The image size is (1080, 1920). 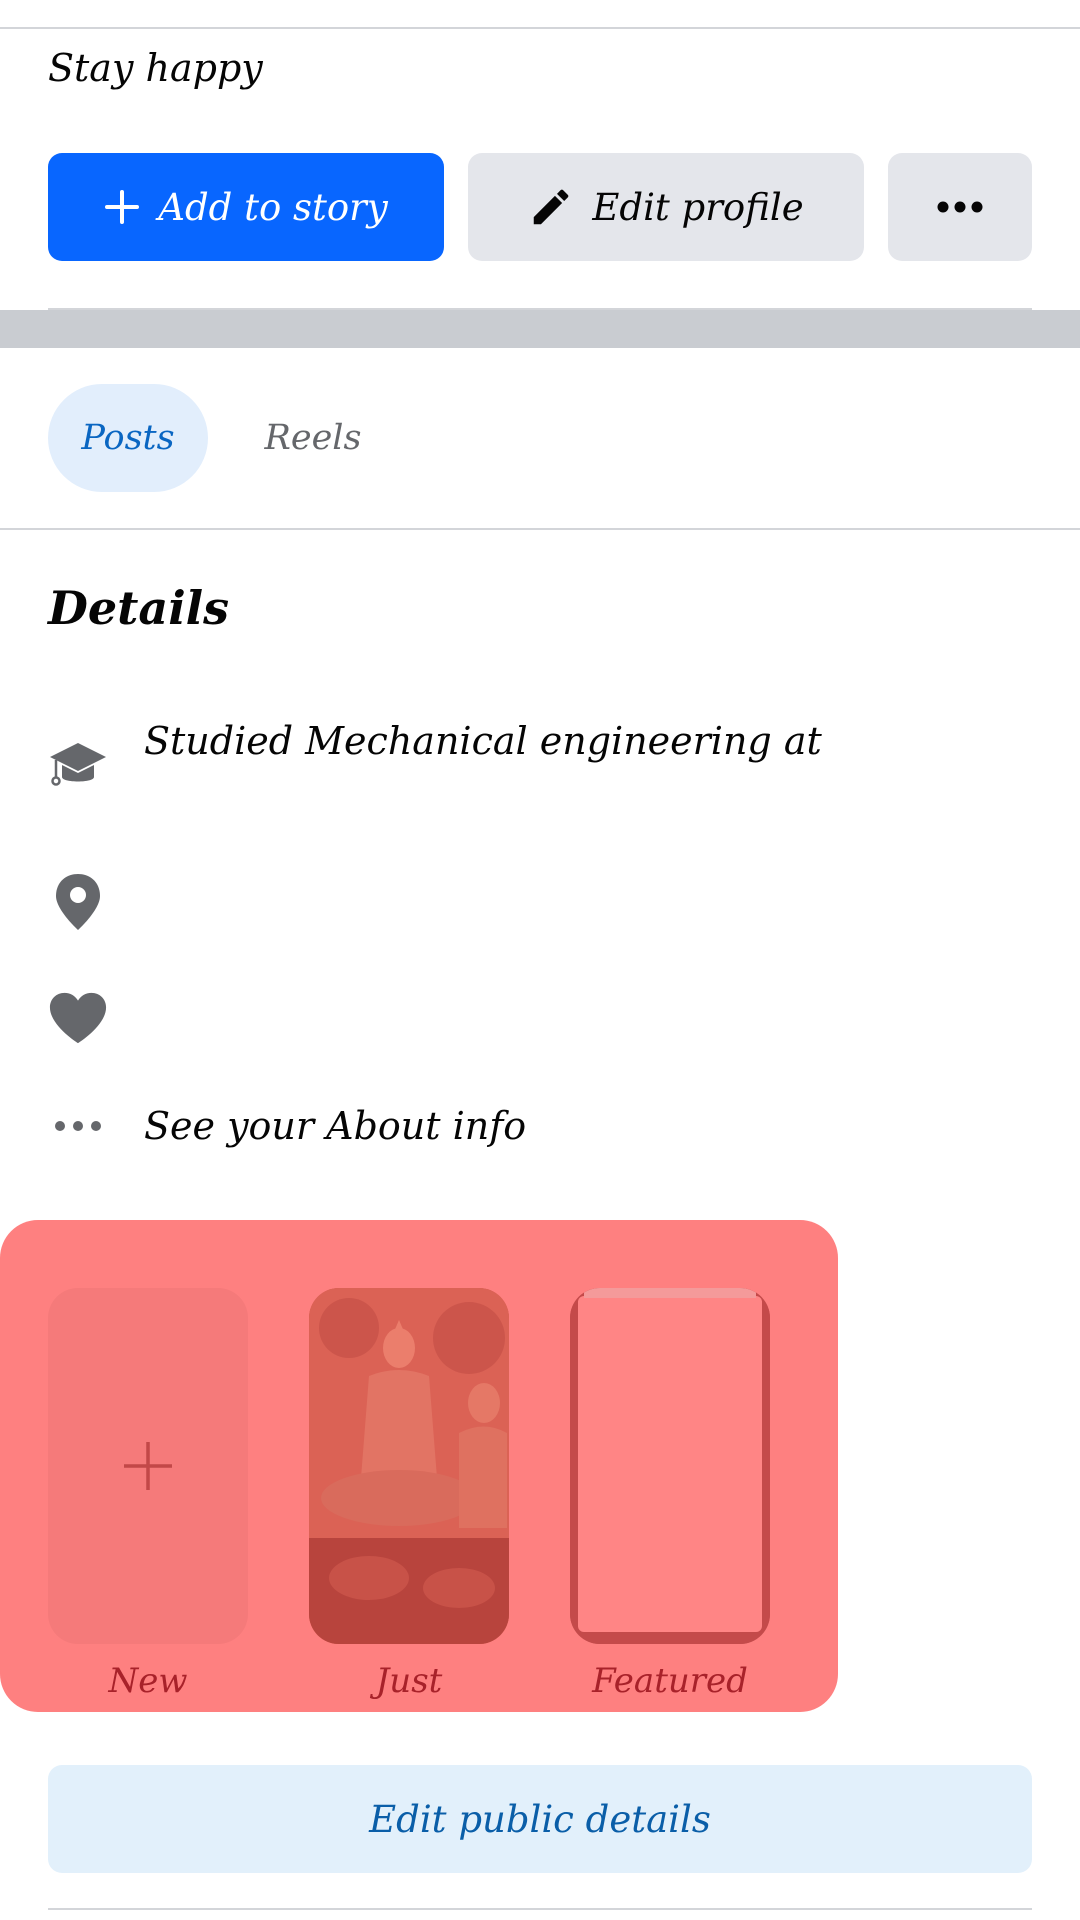 I want to click on tab-reels: Reels, so click(x=313, y=438).